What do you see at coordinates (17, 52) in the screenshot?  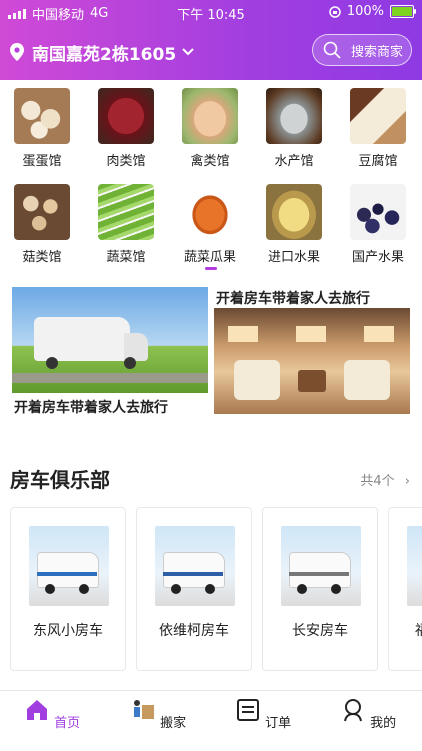 I see `location-pin-icon` at bounding box center [17, 52].